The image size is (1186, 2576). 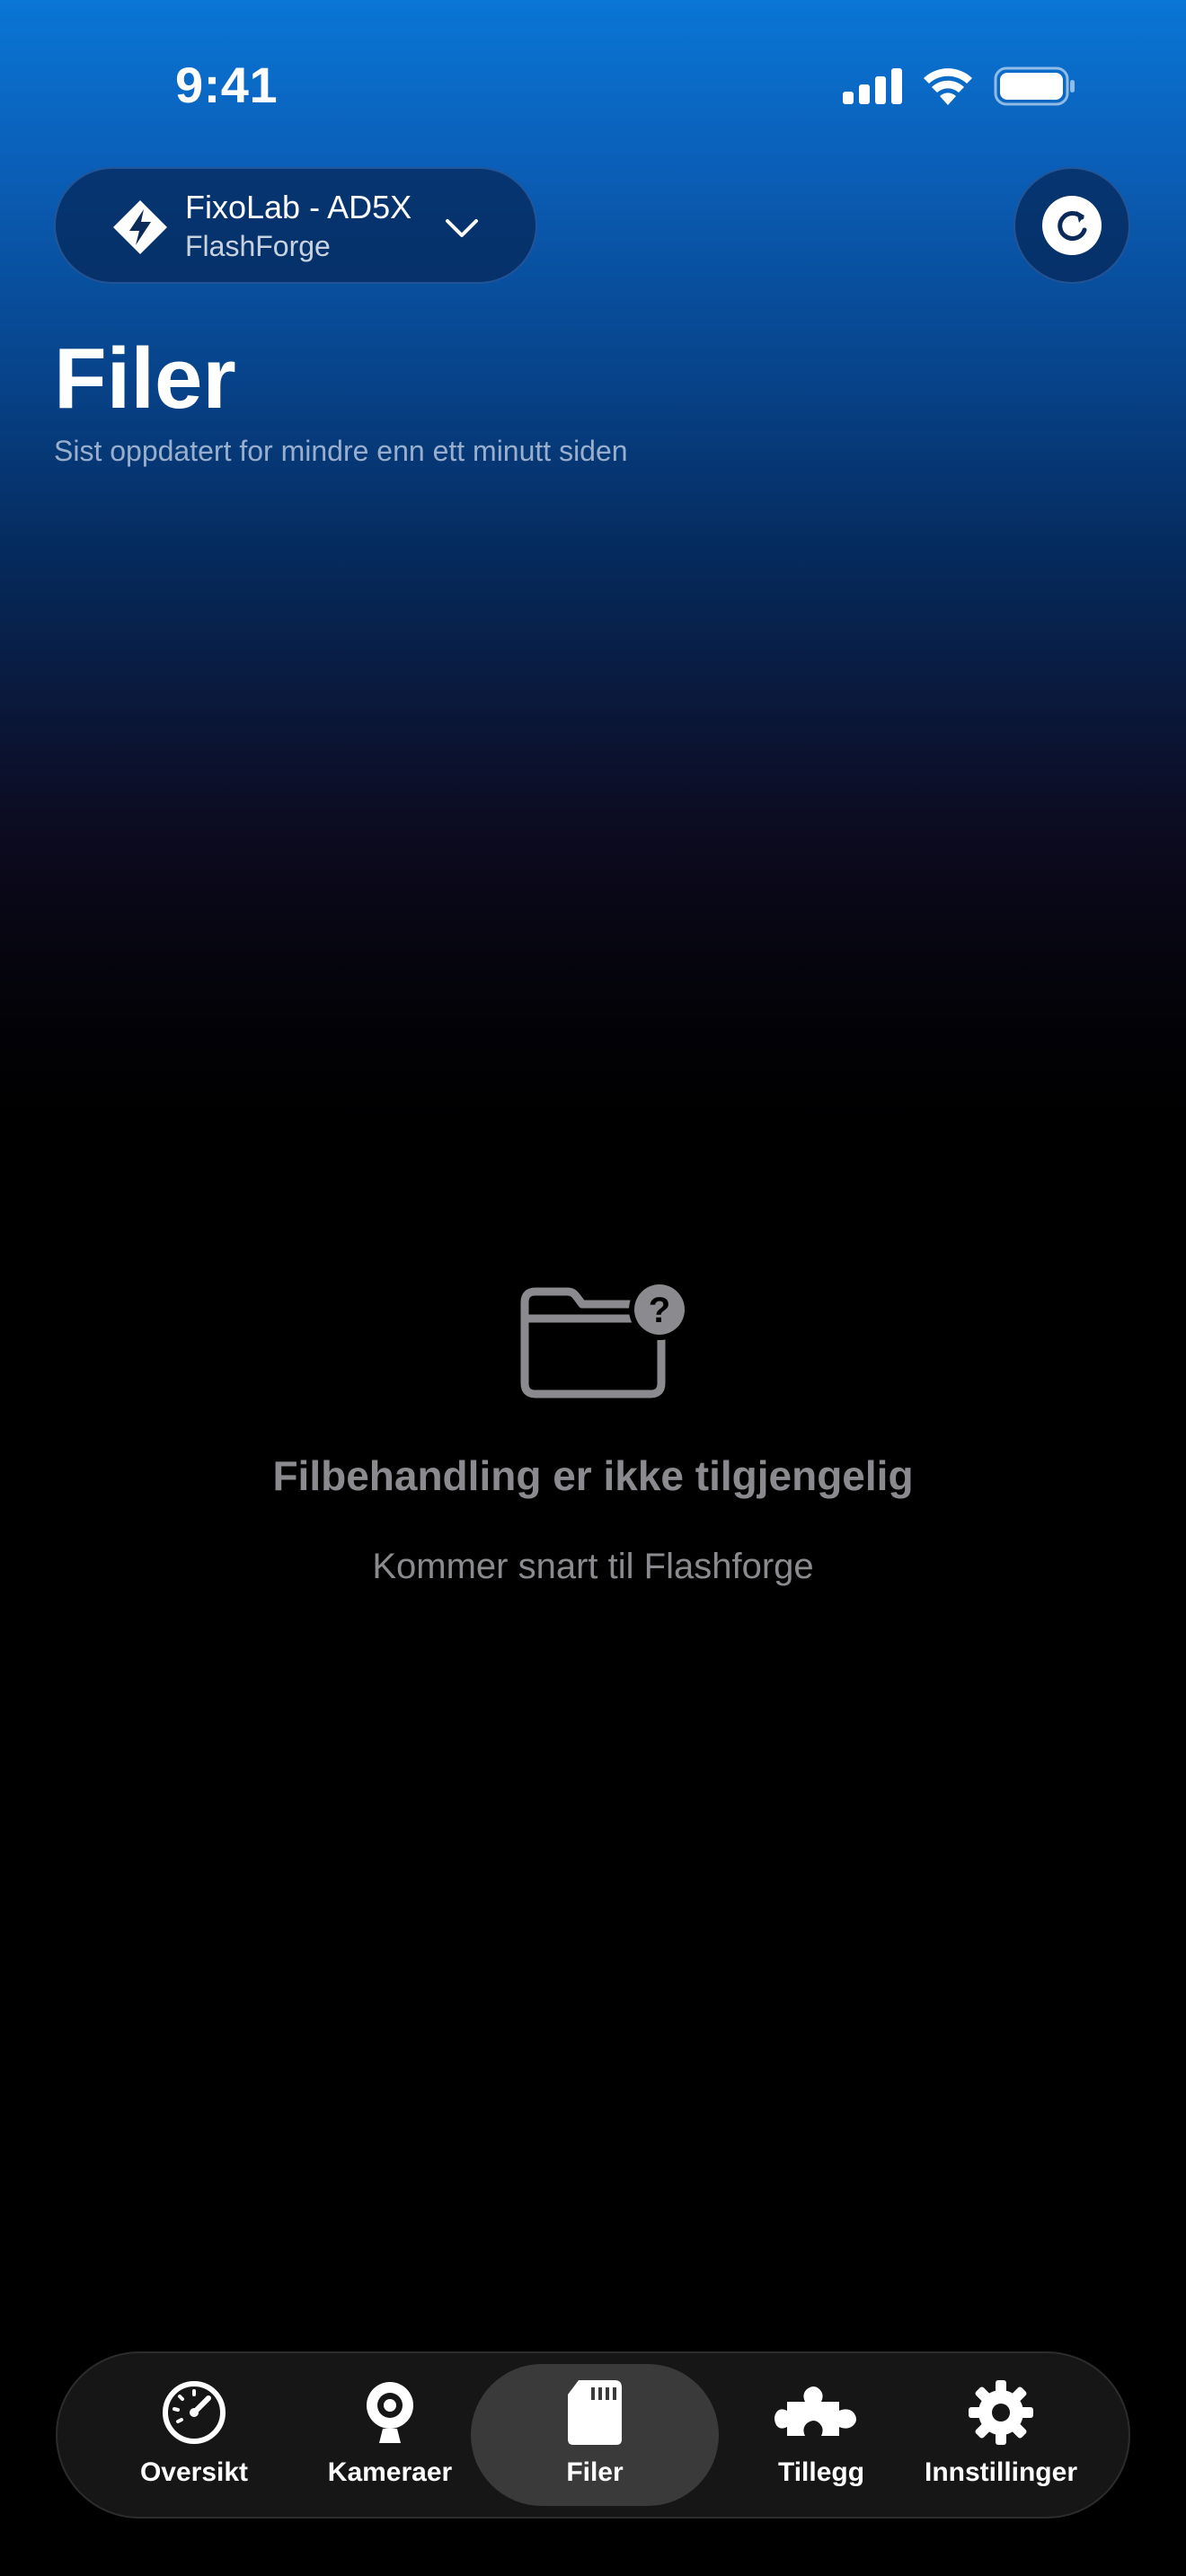 I want to click on tab-label: Oversikt, so click(x=194, y=2472).